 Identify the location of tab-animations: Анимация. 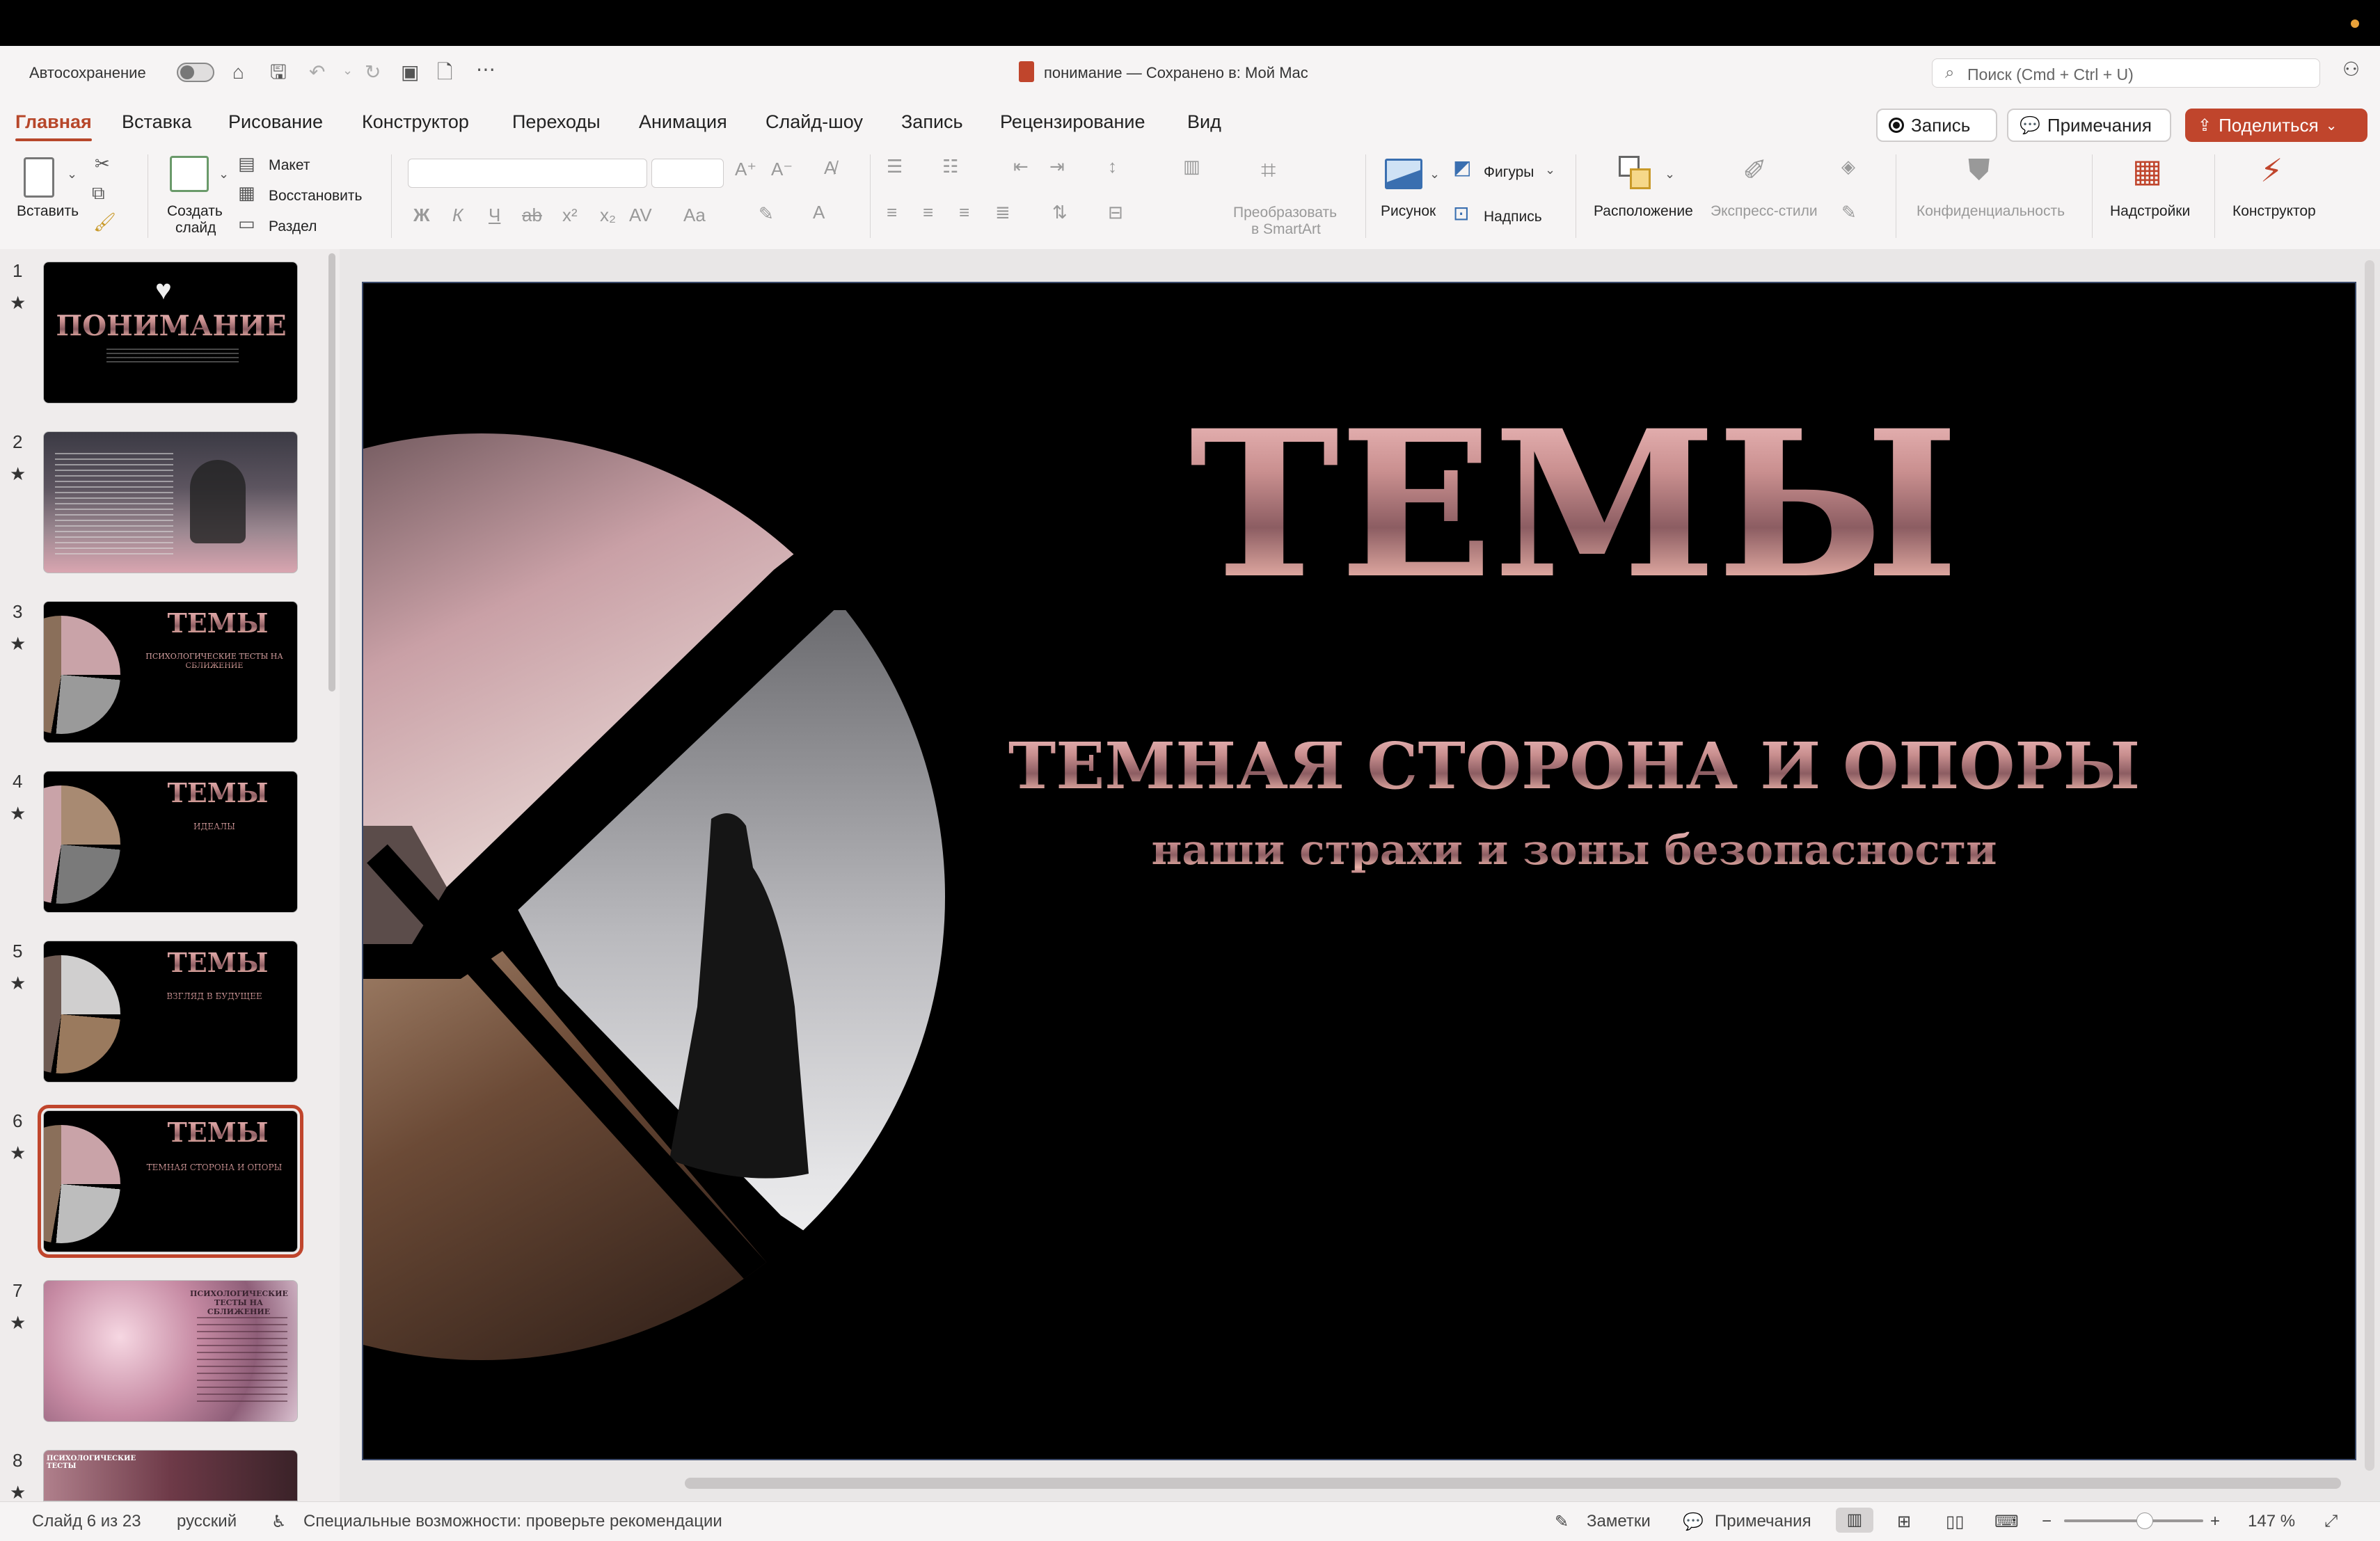
(683, 122).